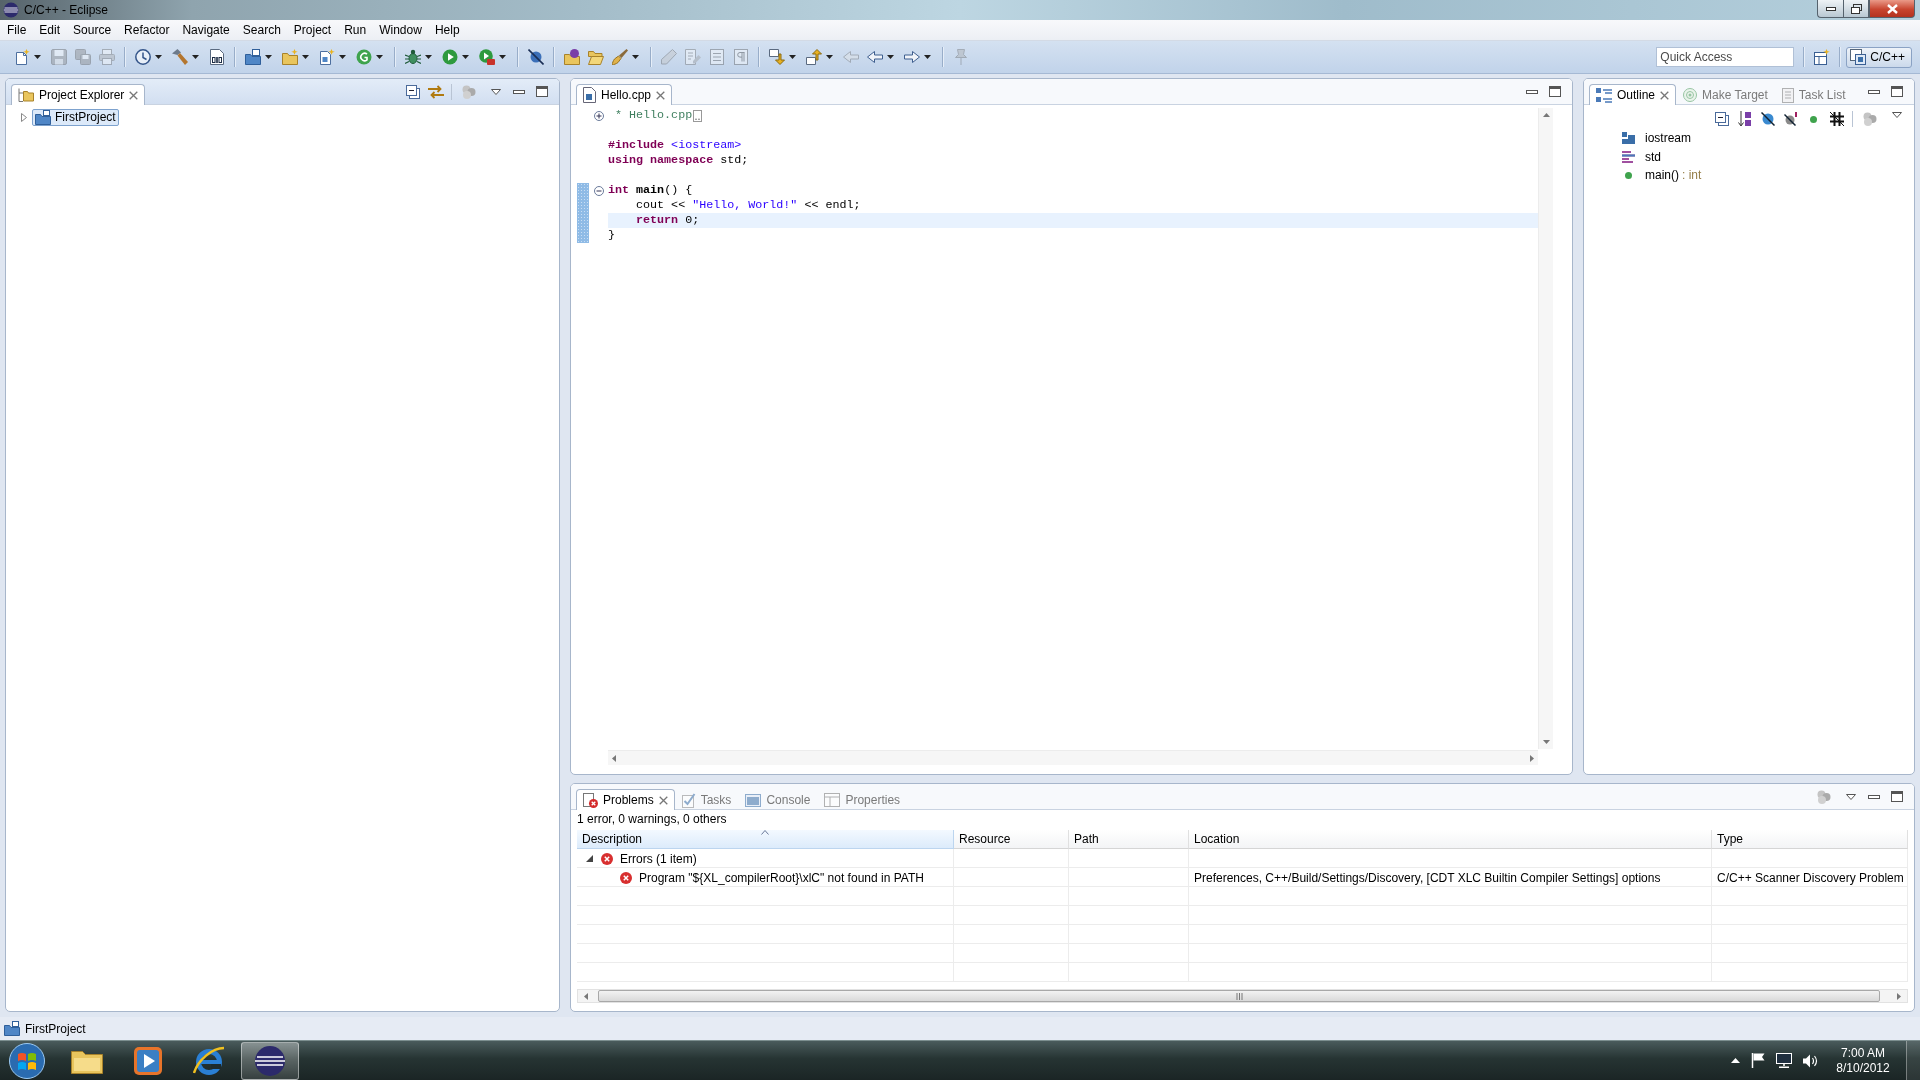 The width and height of the screenshot is (1920, 1080). I want to click on code-line: return 0;, so click(667, 220).